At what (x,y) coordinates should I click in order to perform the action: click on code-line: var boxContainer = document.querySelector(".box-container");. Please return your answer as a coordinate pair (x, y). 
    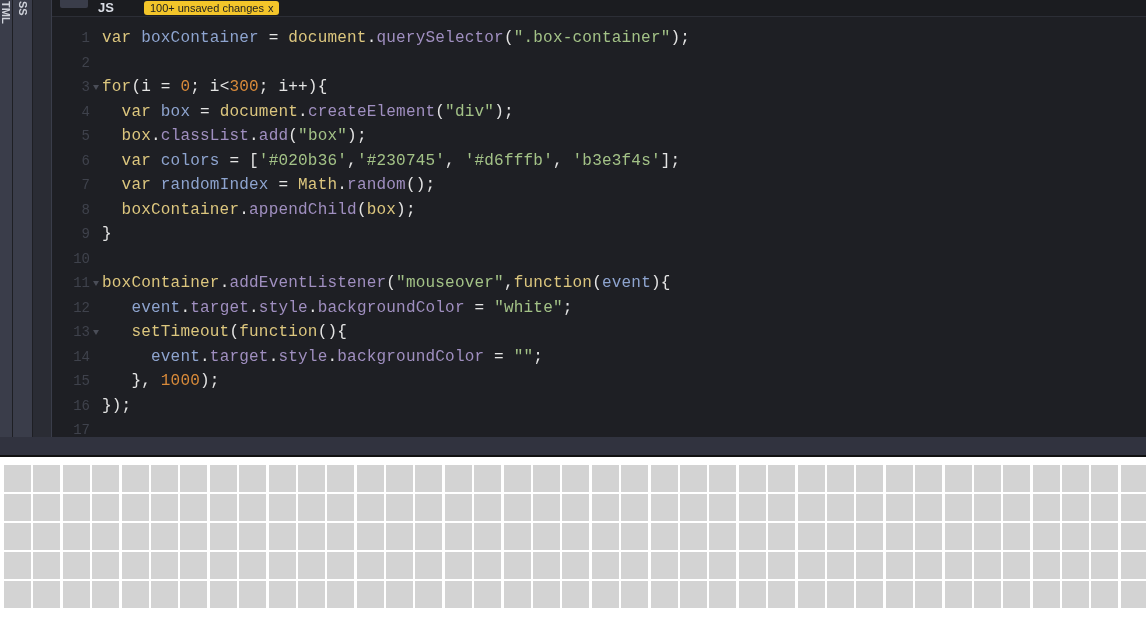
    Looking at the image, I should click on (396, 38).